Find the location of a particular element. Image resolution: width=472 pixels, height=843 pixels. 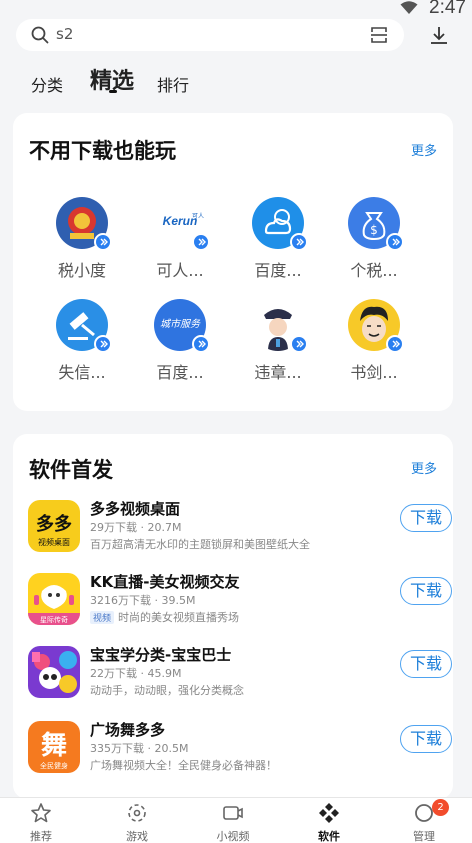

svg-text: 舞 is located at coordinates (54, 746).